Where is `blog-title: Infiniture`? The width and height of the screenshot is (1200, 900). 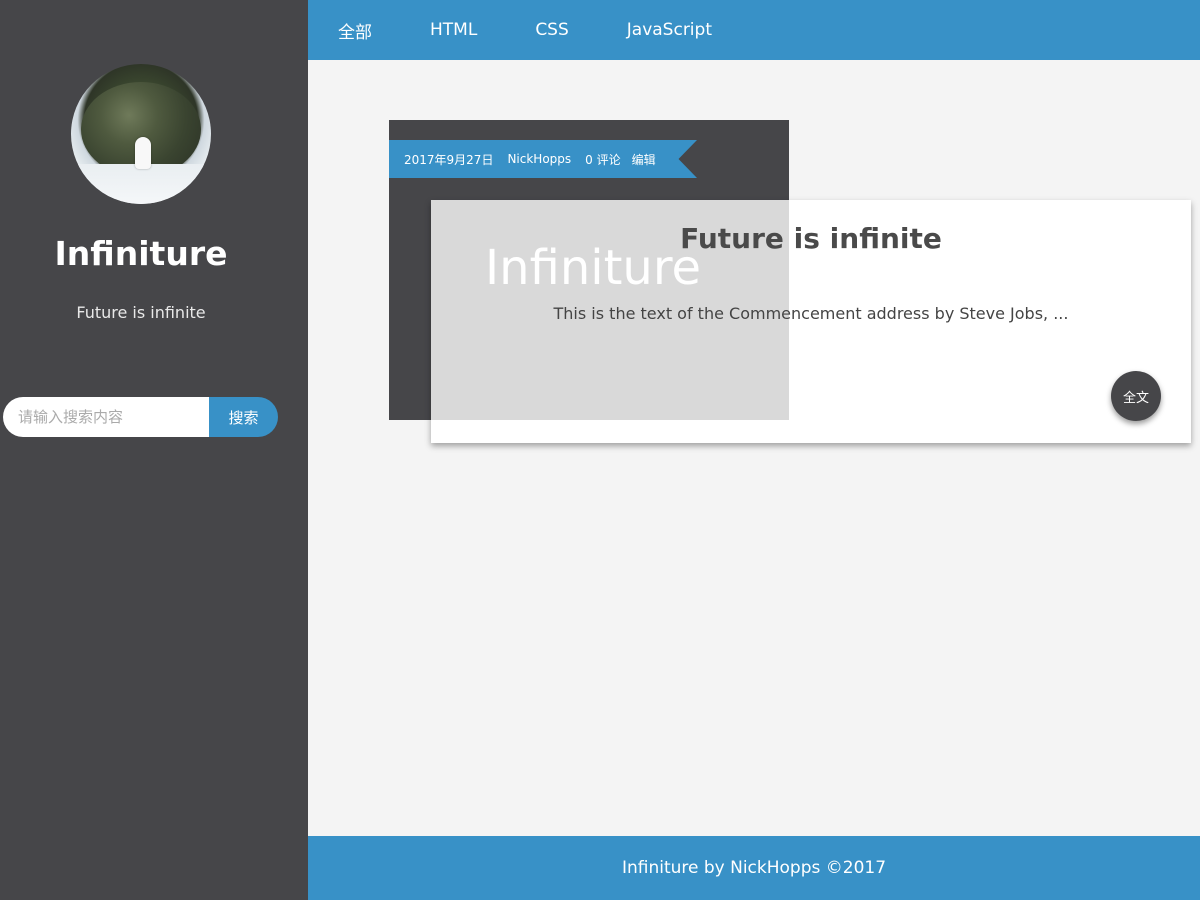
blog-title: Infiniture is located at coordinates (141, 253).